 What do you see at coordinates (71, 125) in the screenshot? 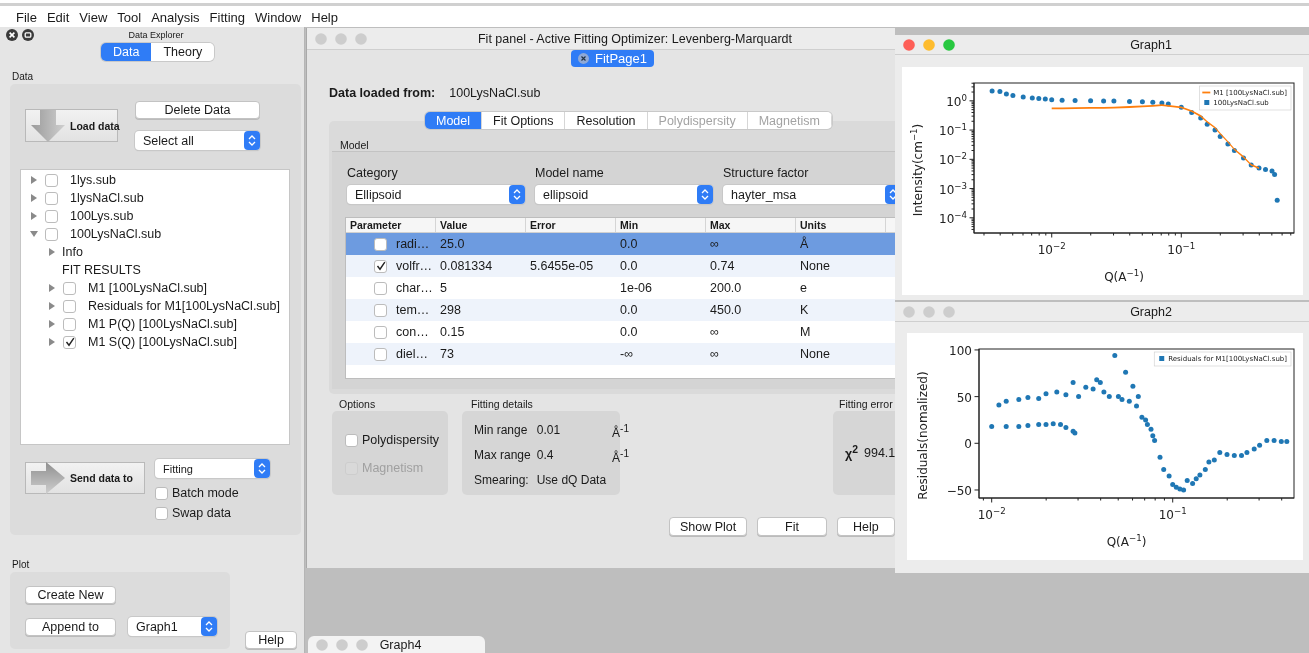
I see `load-data-button: Load data` at bounding box center [71, 125].